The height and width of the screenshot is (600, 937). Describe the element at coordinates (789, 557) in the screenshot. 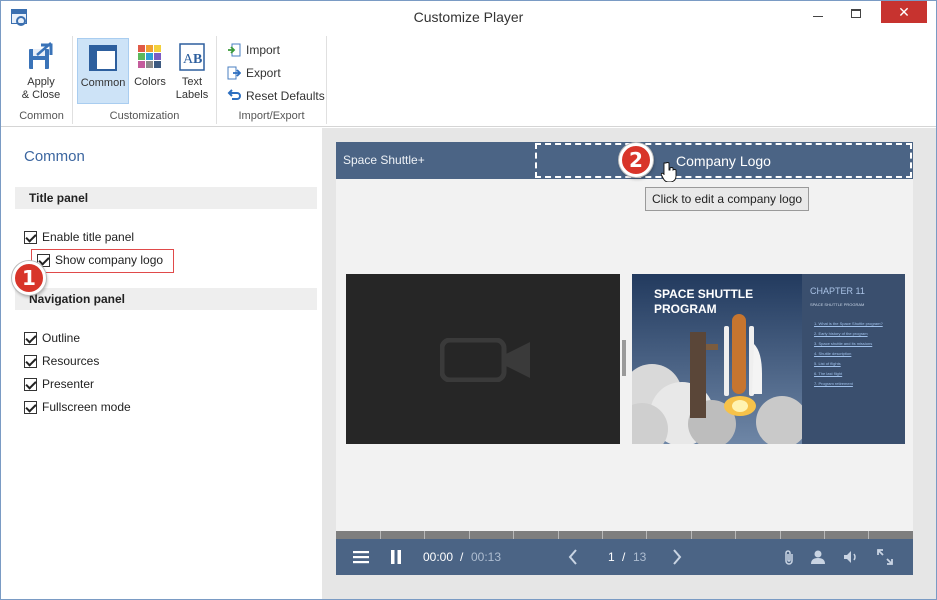

I see `attachment-icon` at that location.